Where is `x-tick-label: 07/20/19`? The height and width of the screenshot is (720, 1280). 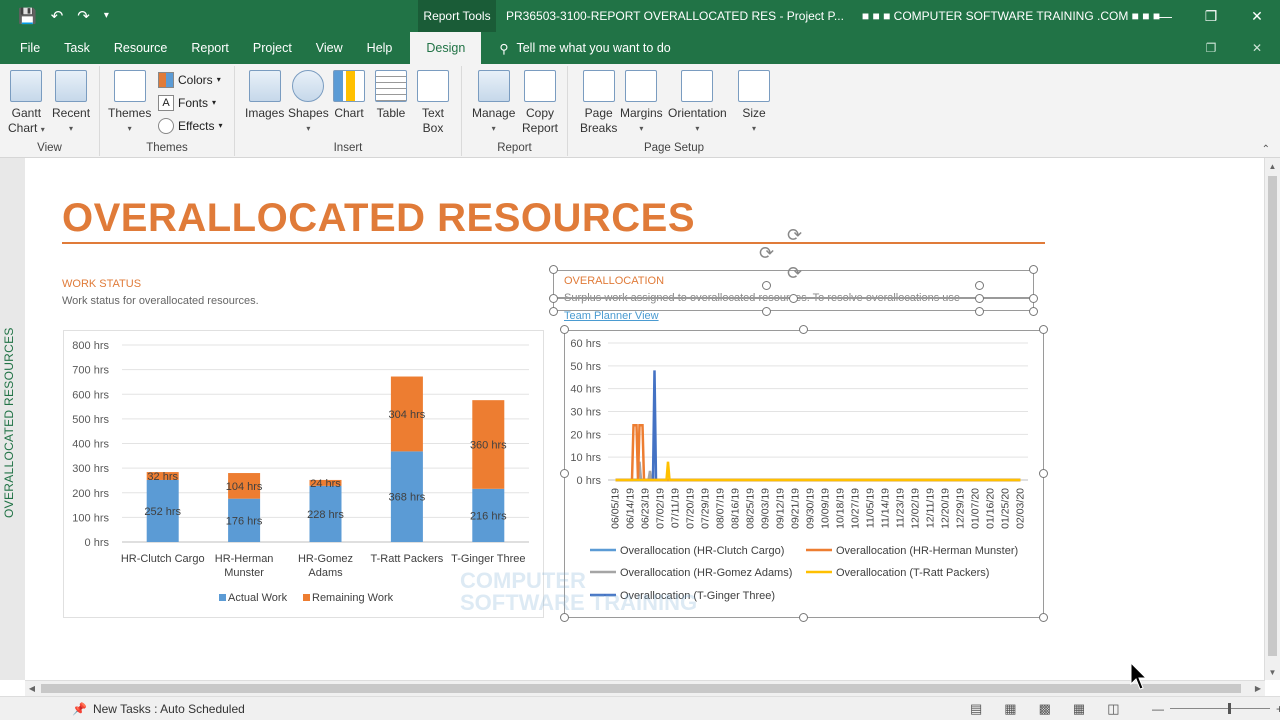
x-tick-label: 07/20/19 is located at coordinates (691, 508).